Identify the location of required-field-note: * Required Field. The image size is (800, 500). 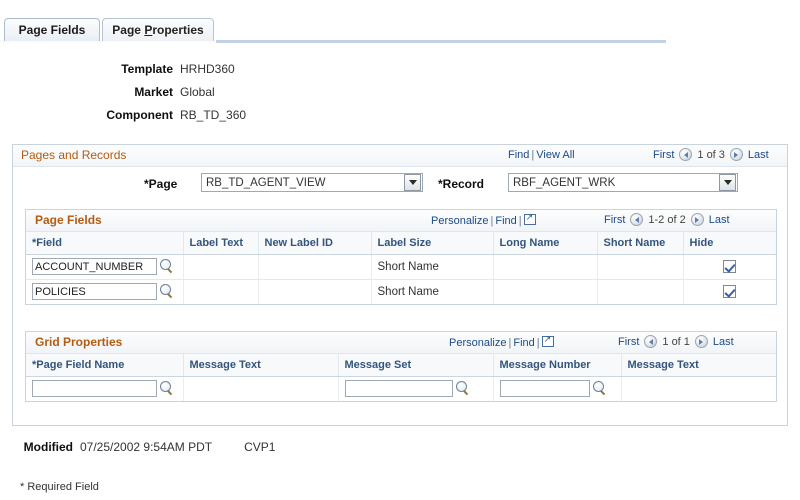
(59, 487).